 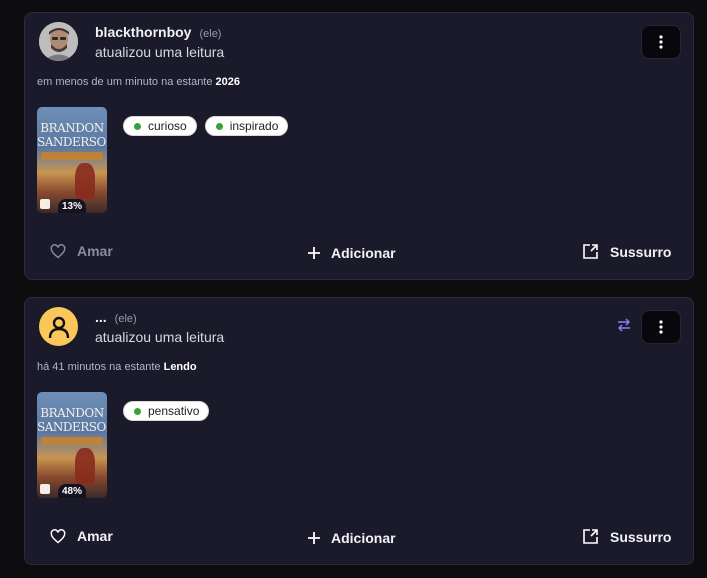 I want to click on book-cover: BRANDON SANDERSON 48%, so click(x=72, y=445).